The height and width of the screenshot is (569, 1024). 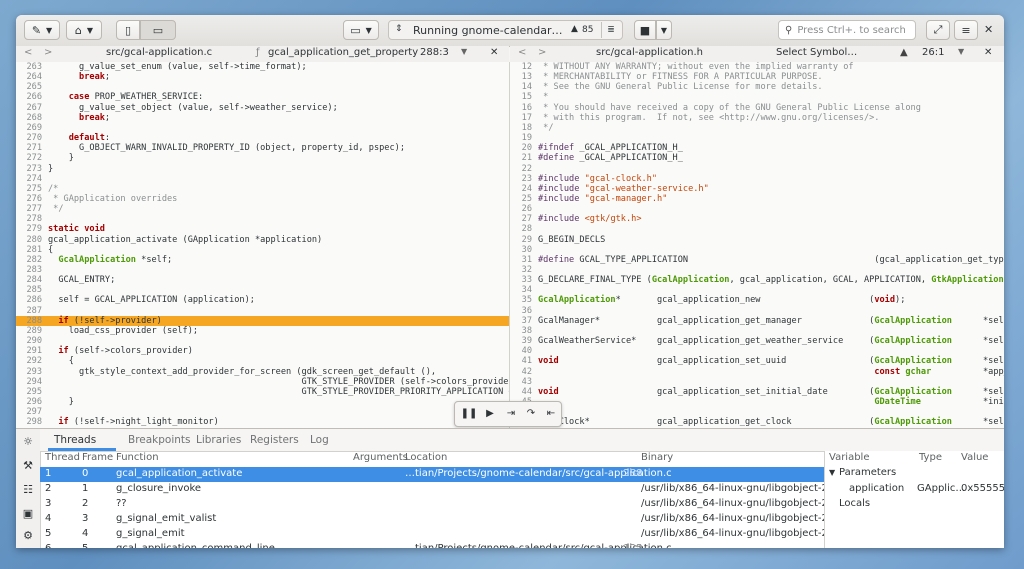 I want to click on col-function: Function, so click(x=137, y=459).